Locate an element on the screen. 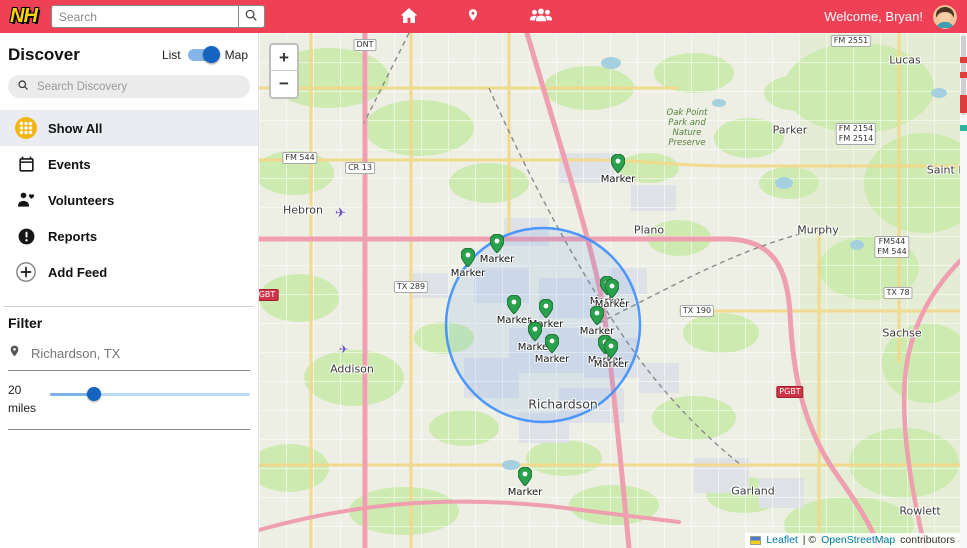 Image resolution: width=967 pixels, height=548 pixels. city-label: Richardson is located at coordinates (563, 404).